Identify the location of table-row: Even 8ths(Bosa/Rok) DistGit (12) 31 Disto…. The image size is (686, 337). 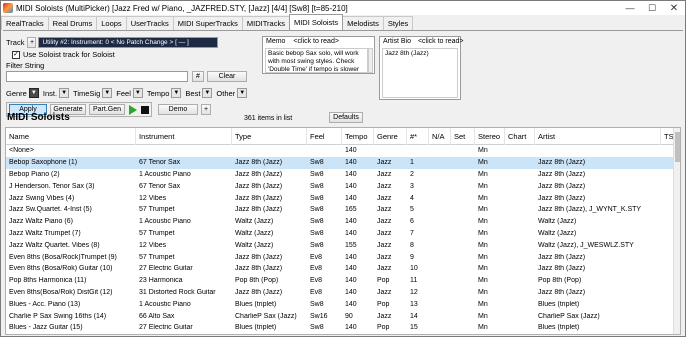
(341, 293).